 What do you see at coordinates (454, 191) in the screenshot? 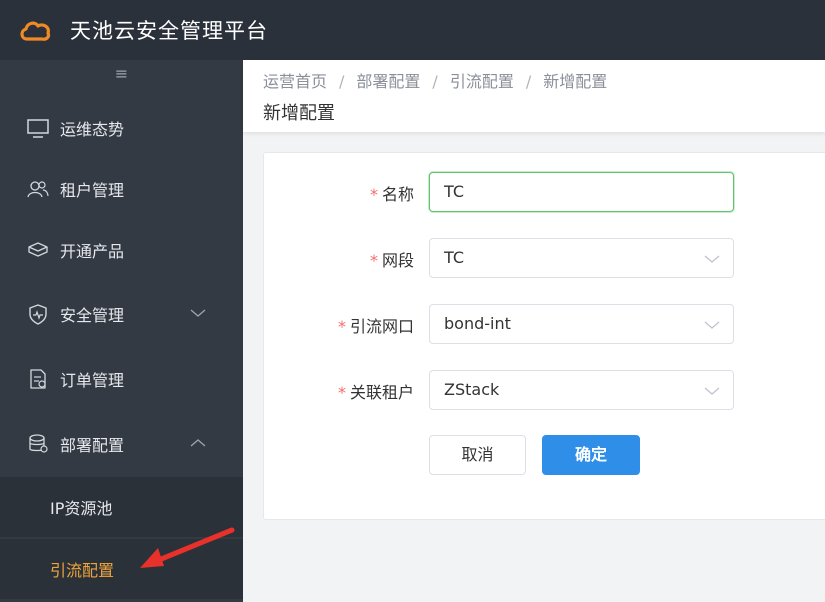
I see `name-input-value: TC` at bounding box center [454, 191].